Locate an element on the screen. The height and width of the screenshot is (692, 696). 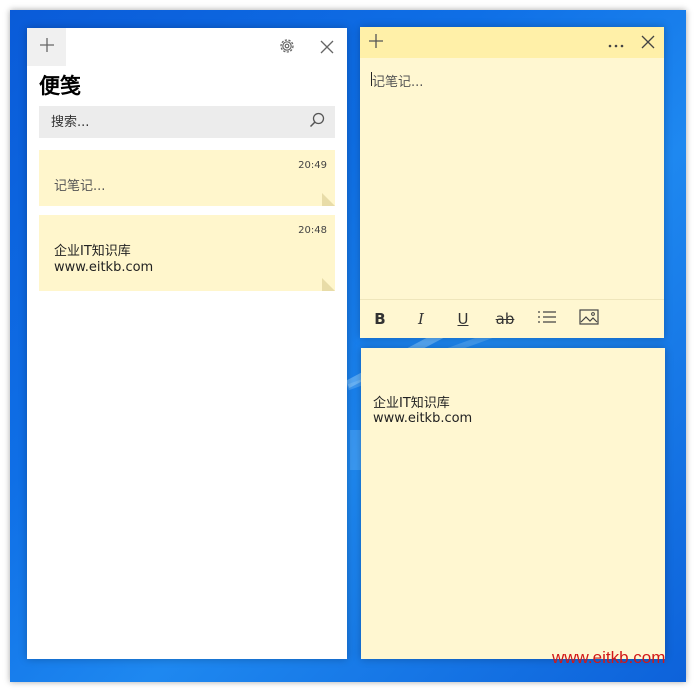
note-header-bar is located at coordinates (512, 42).